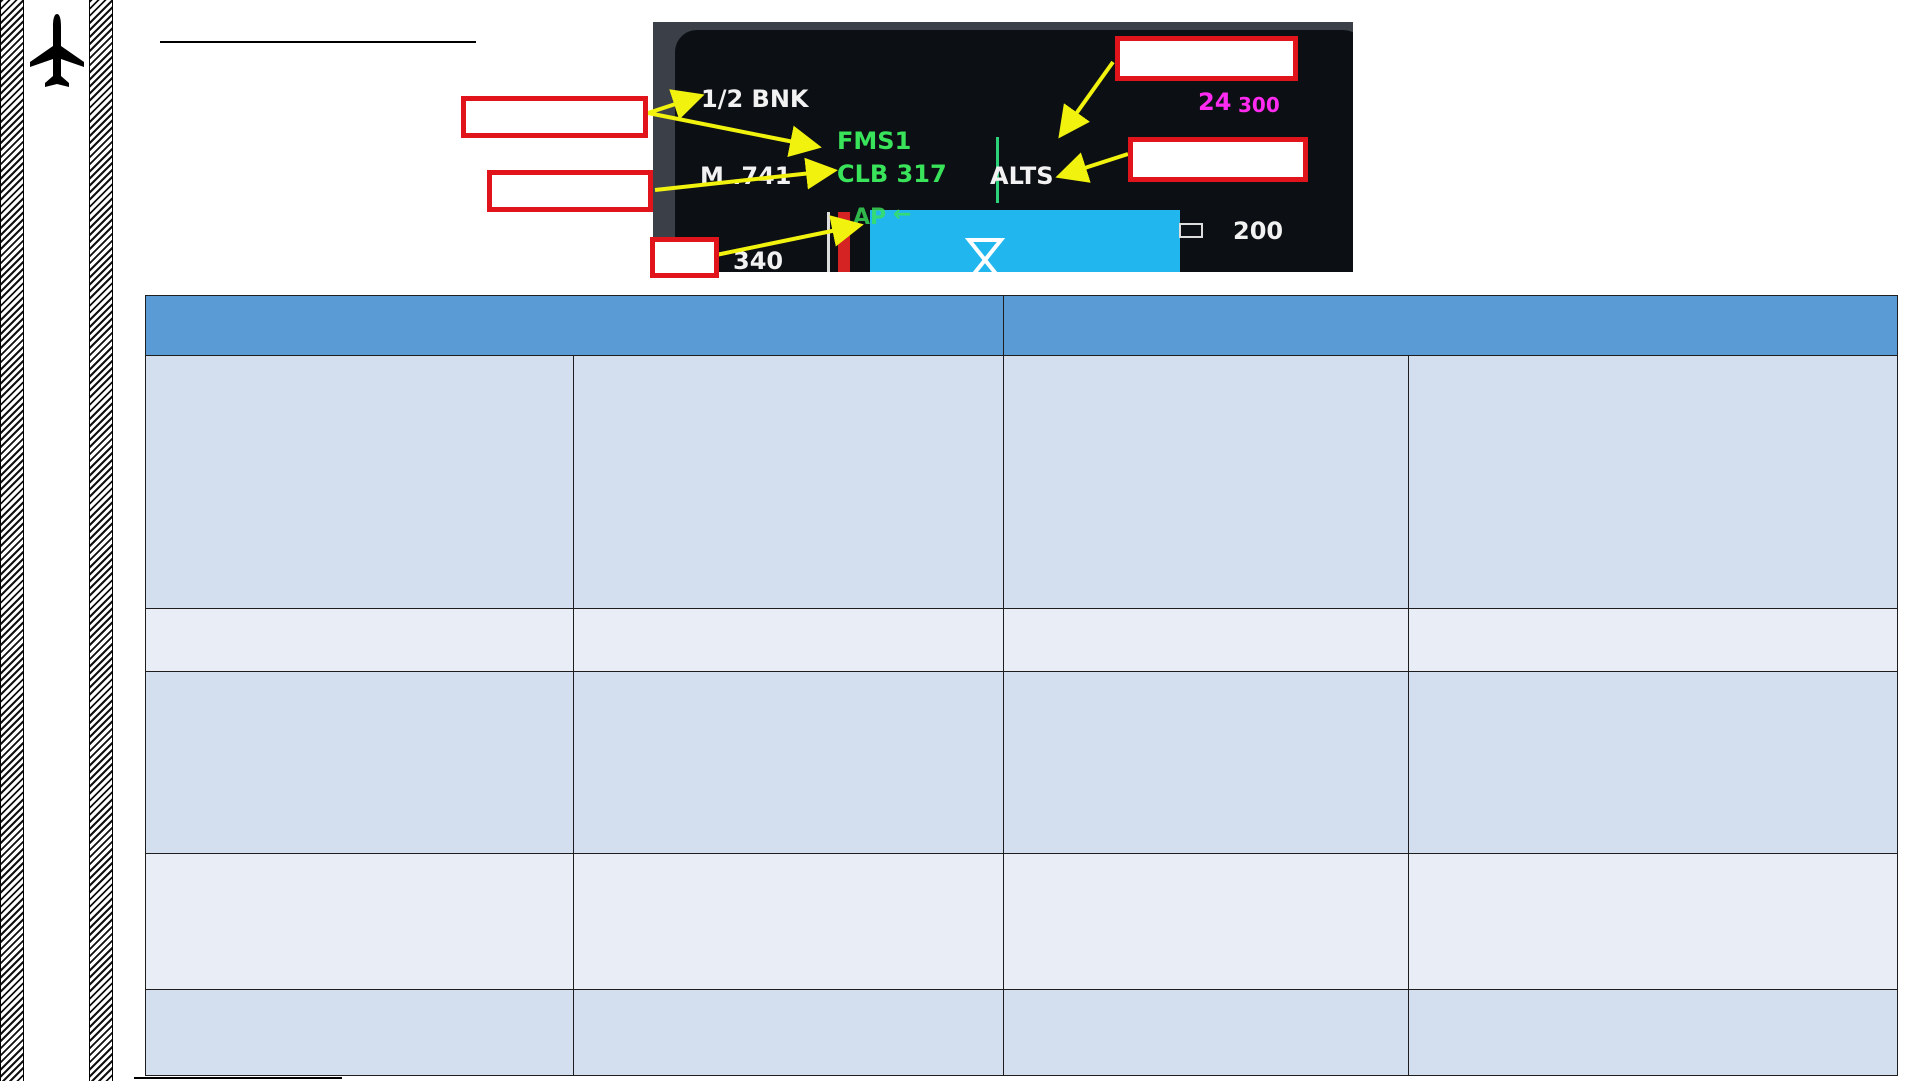  I want to click on bank-mode-text: 1/2 BNK, so click(755, 99).